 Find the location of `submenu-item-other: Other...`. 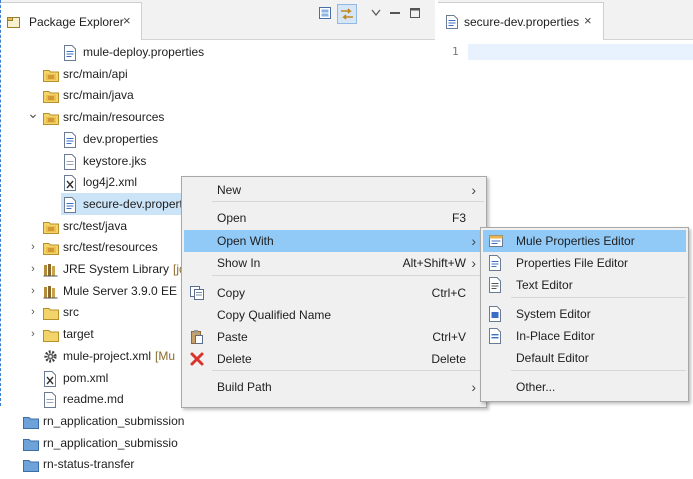

submenu-item-other: Other... is located at coordinates (584, 387).